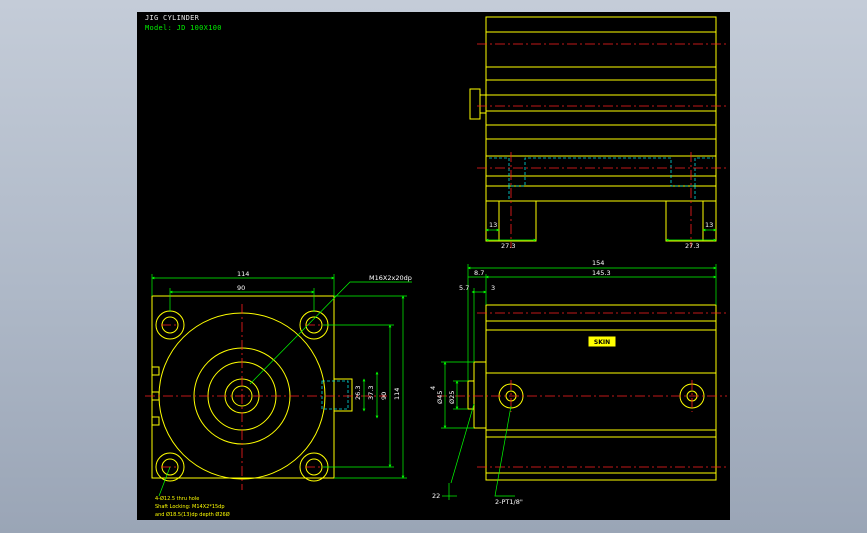 The image size is (867, 533). I want to click on side-centerlines, so click(602, 145).